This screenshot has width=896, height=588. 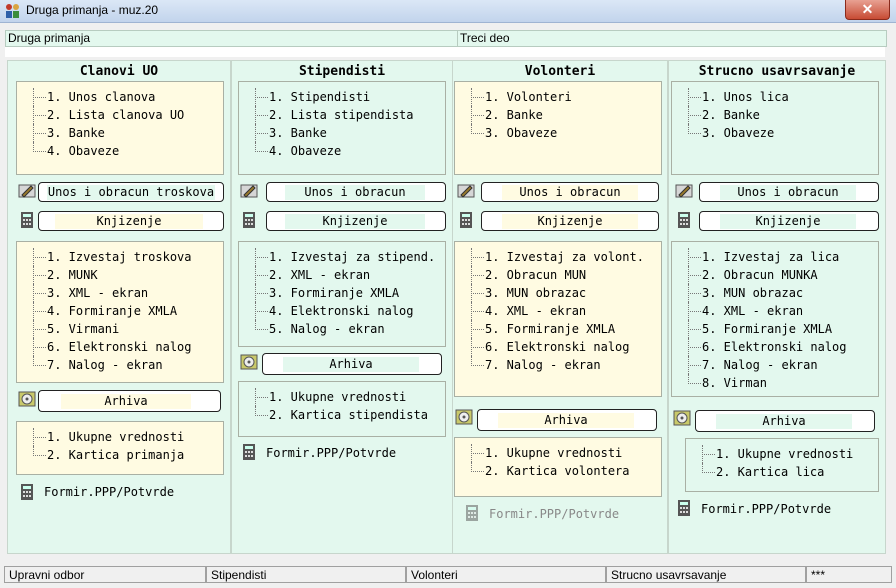 I want to click on menu-item: 8. Virman, so click(x=775, y=383).